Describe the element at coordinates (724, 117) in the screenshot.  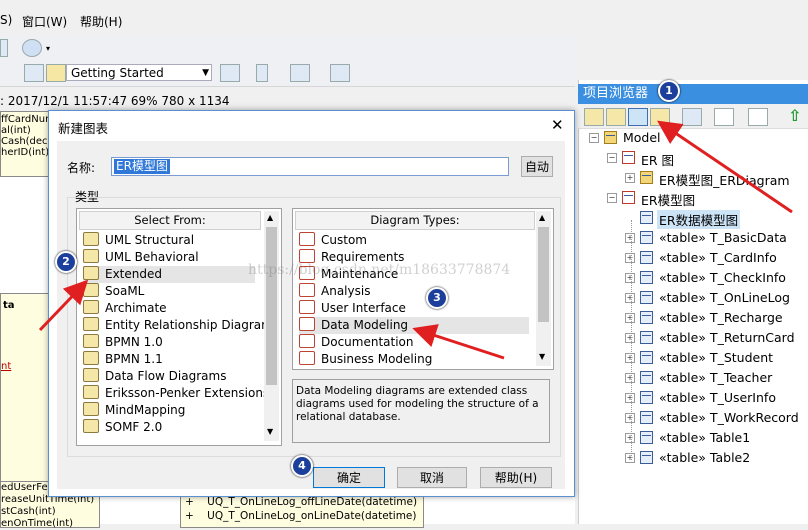
I see `properties-icon` at that location.